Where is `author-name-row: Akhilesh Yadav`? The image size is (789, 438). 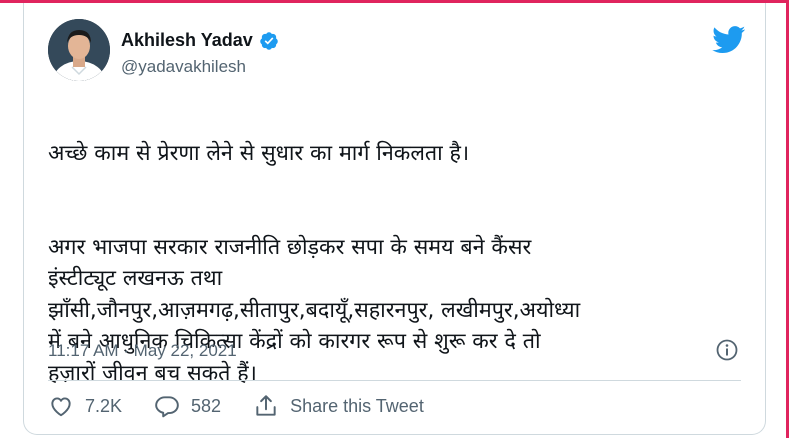
author-name-row: Akhilesh Yadav is located at coordinates (200, 40).